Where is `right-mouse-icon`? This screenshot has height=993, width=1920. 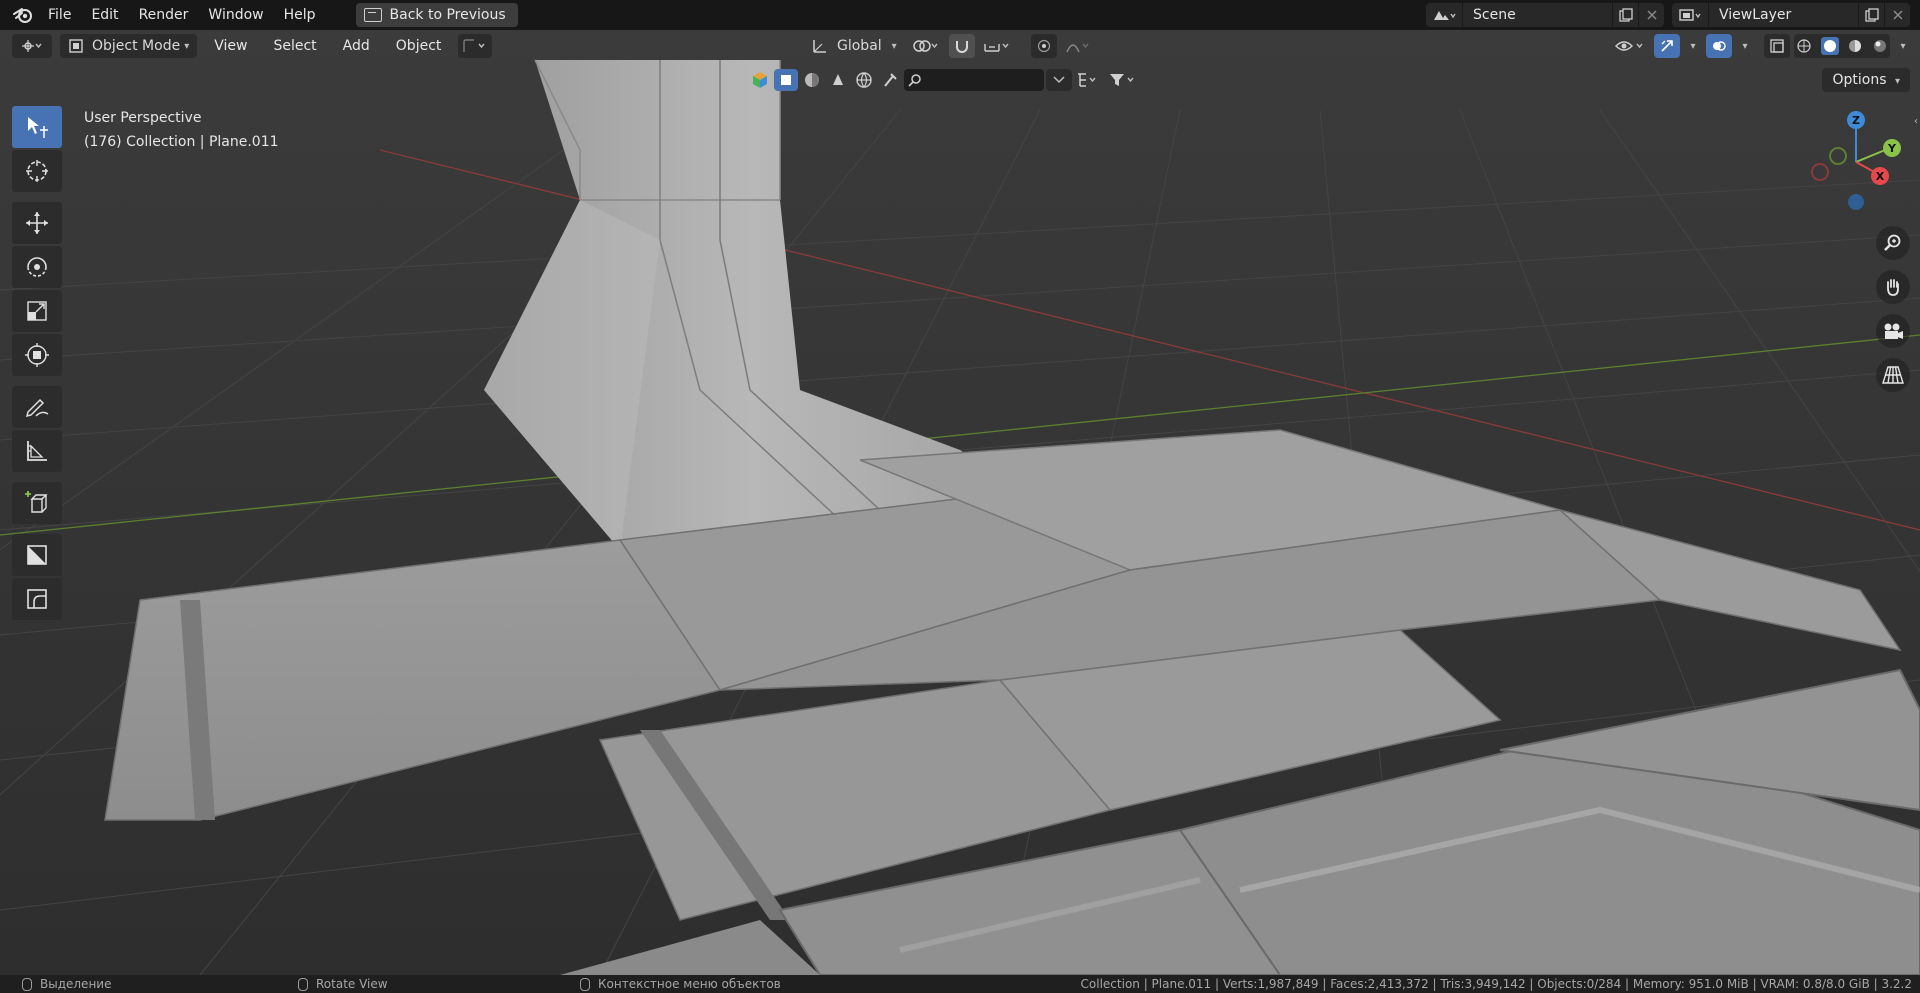
right-mouse-icon is located at coordinates (585, 984).